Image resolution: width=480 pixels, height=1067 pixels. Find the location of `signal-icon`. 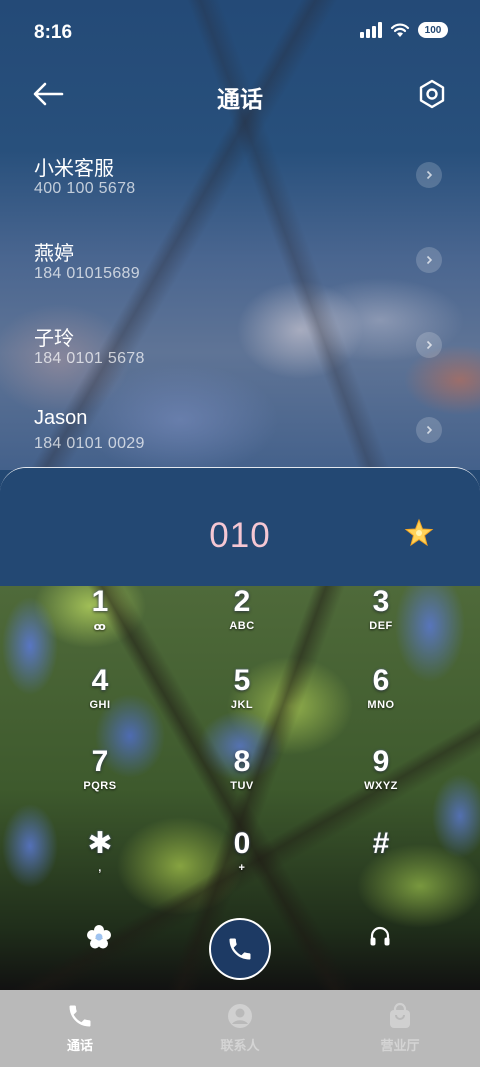

signal-icon is located at coordinates (371, 30).